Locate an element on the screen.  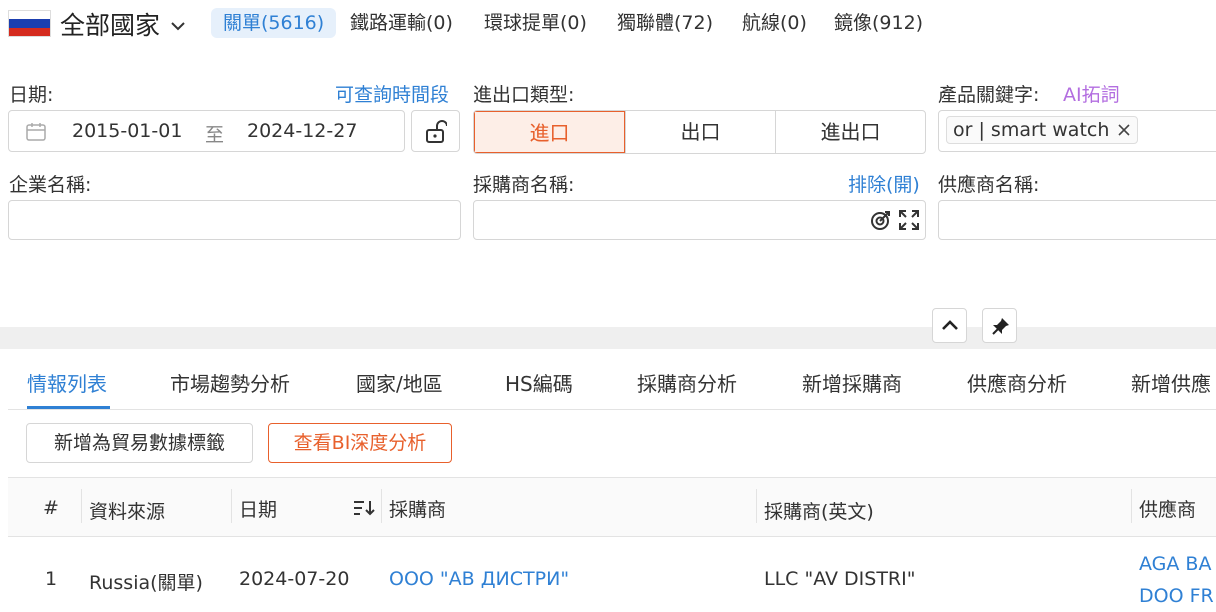
buyer-input is located at coordinates (699, 220).